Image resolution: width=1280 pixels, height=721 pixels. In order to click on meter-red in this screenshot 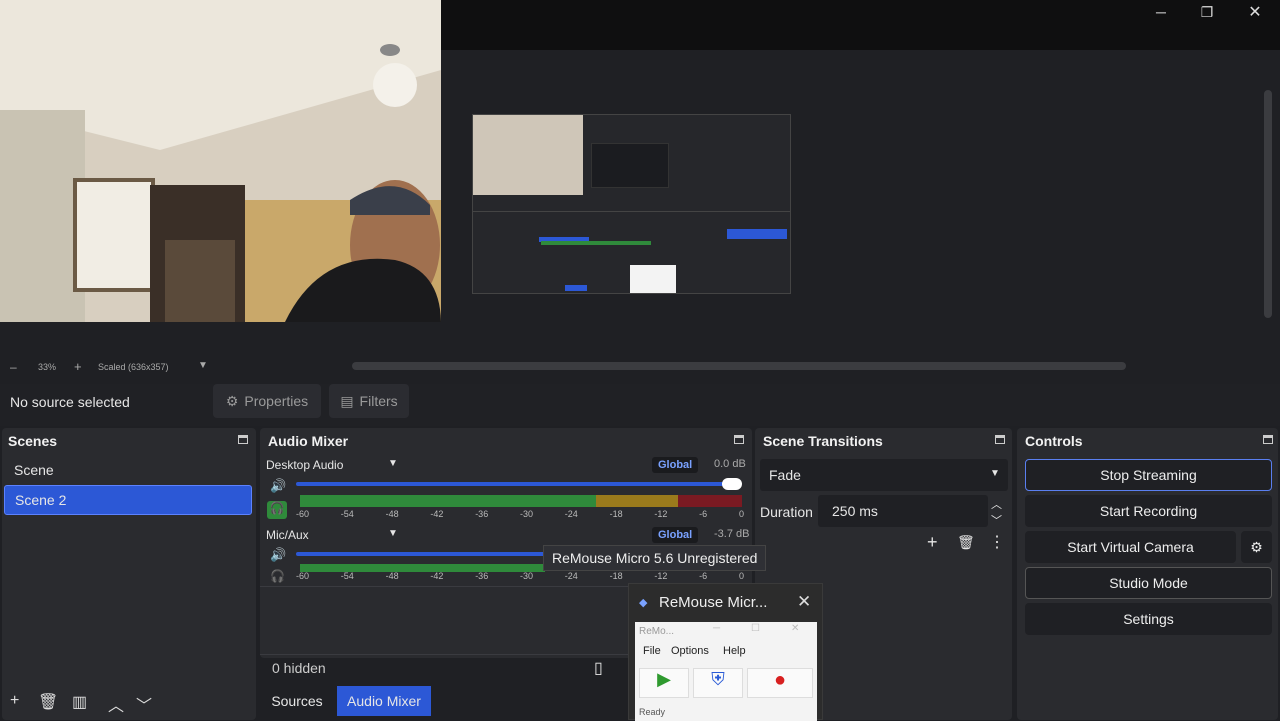, I will do `click(710, 501)`.